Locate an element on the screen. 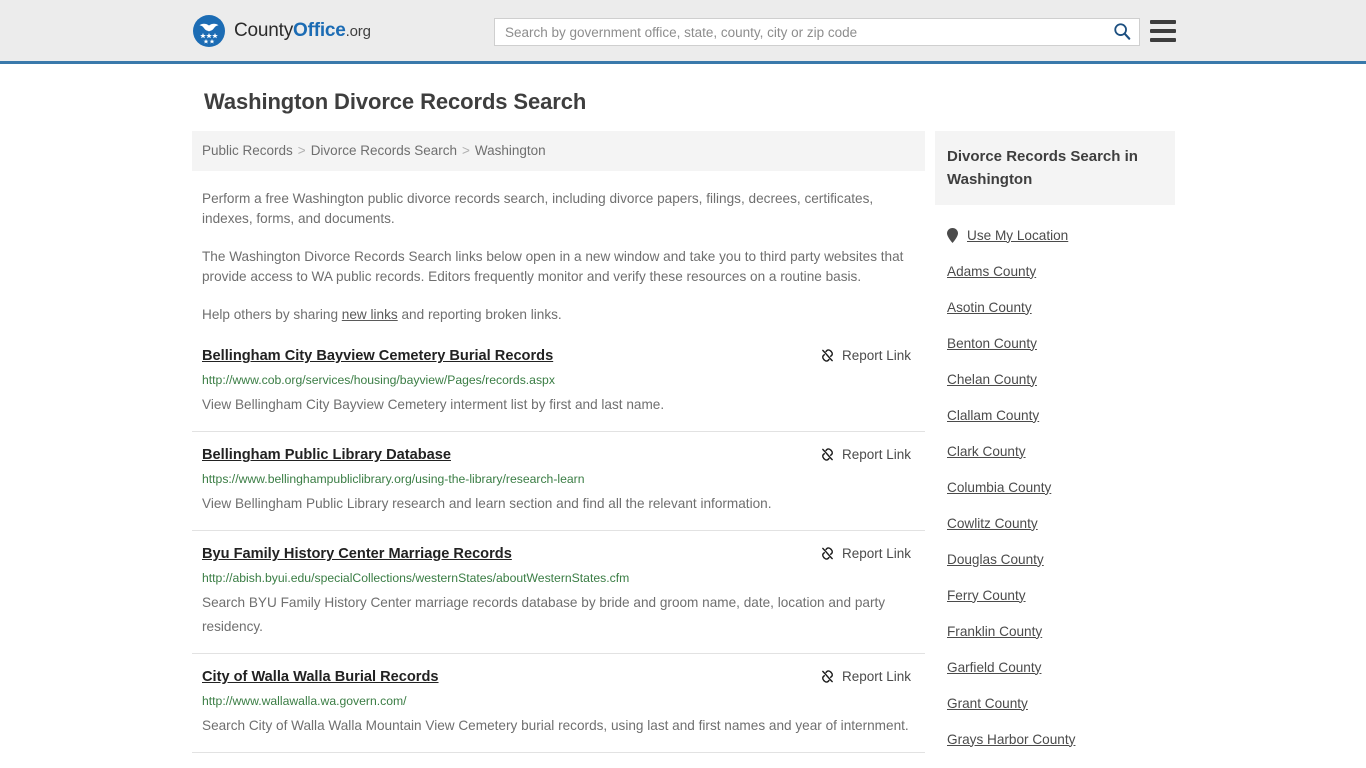 This screenshot has width=1366, height=768. breadcrumb-item-public-records: Public Records is located at coordinates (247, 150).